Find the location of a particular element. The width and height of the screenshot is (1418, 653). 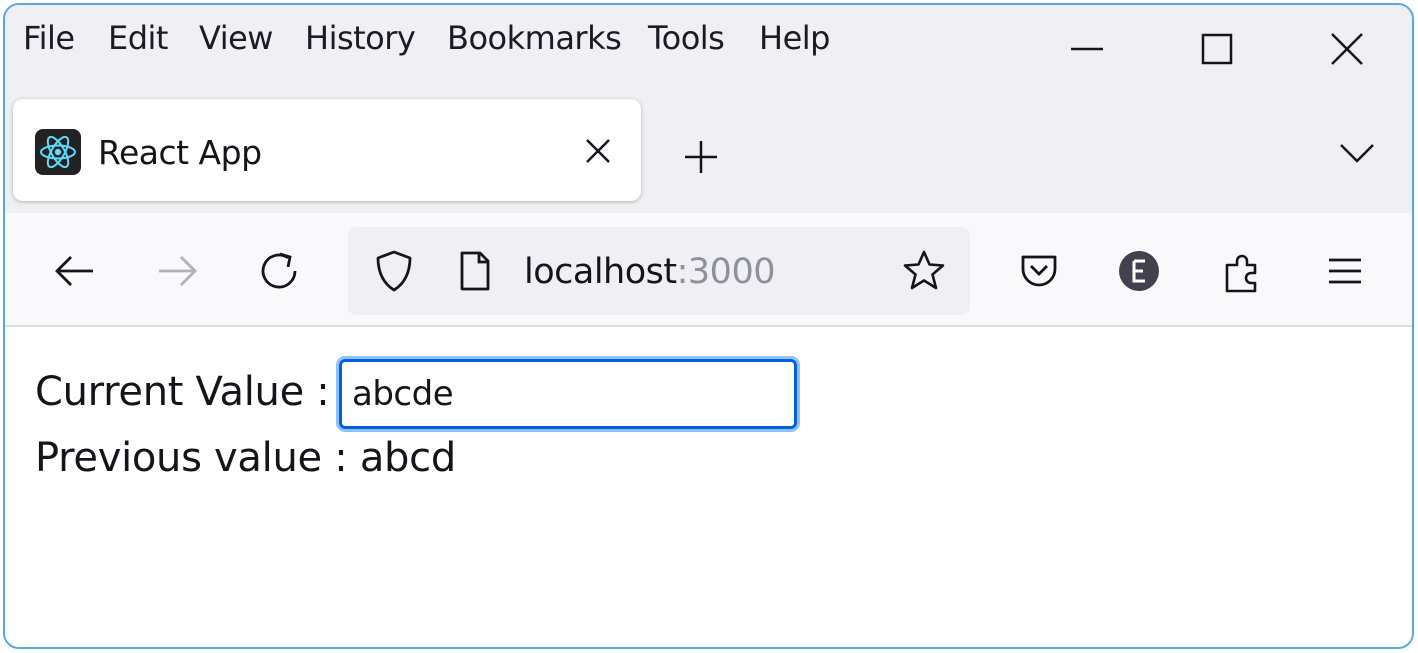

menu-edit: Edit is located at coordinates (138, 38).